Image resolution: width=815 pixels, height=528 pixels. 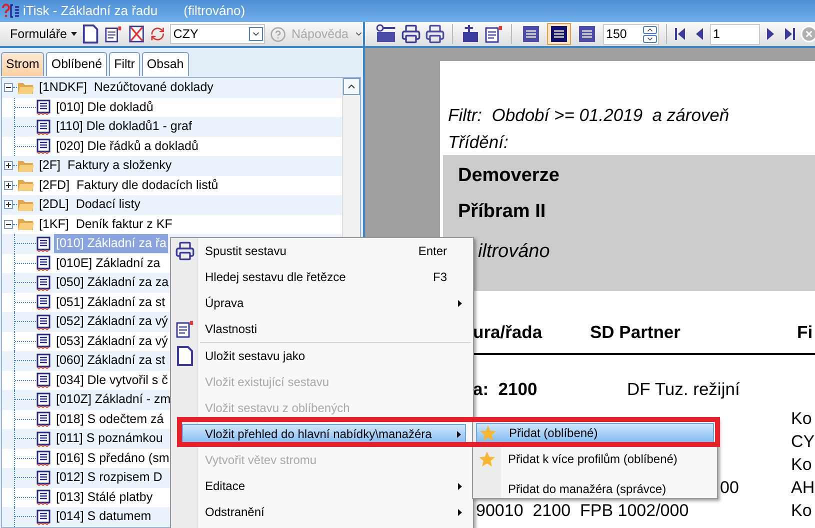 What do you see at coordinates (559, 34) in the screenshot?
I see `view-mode-button` at bounding box center [559, 34].